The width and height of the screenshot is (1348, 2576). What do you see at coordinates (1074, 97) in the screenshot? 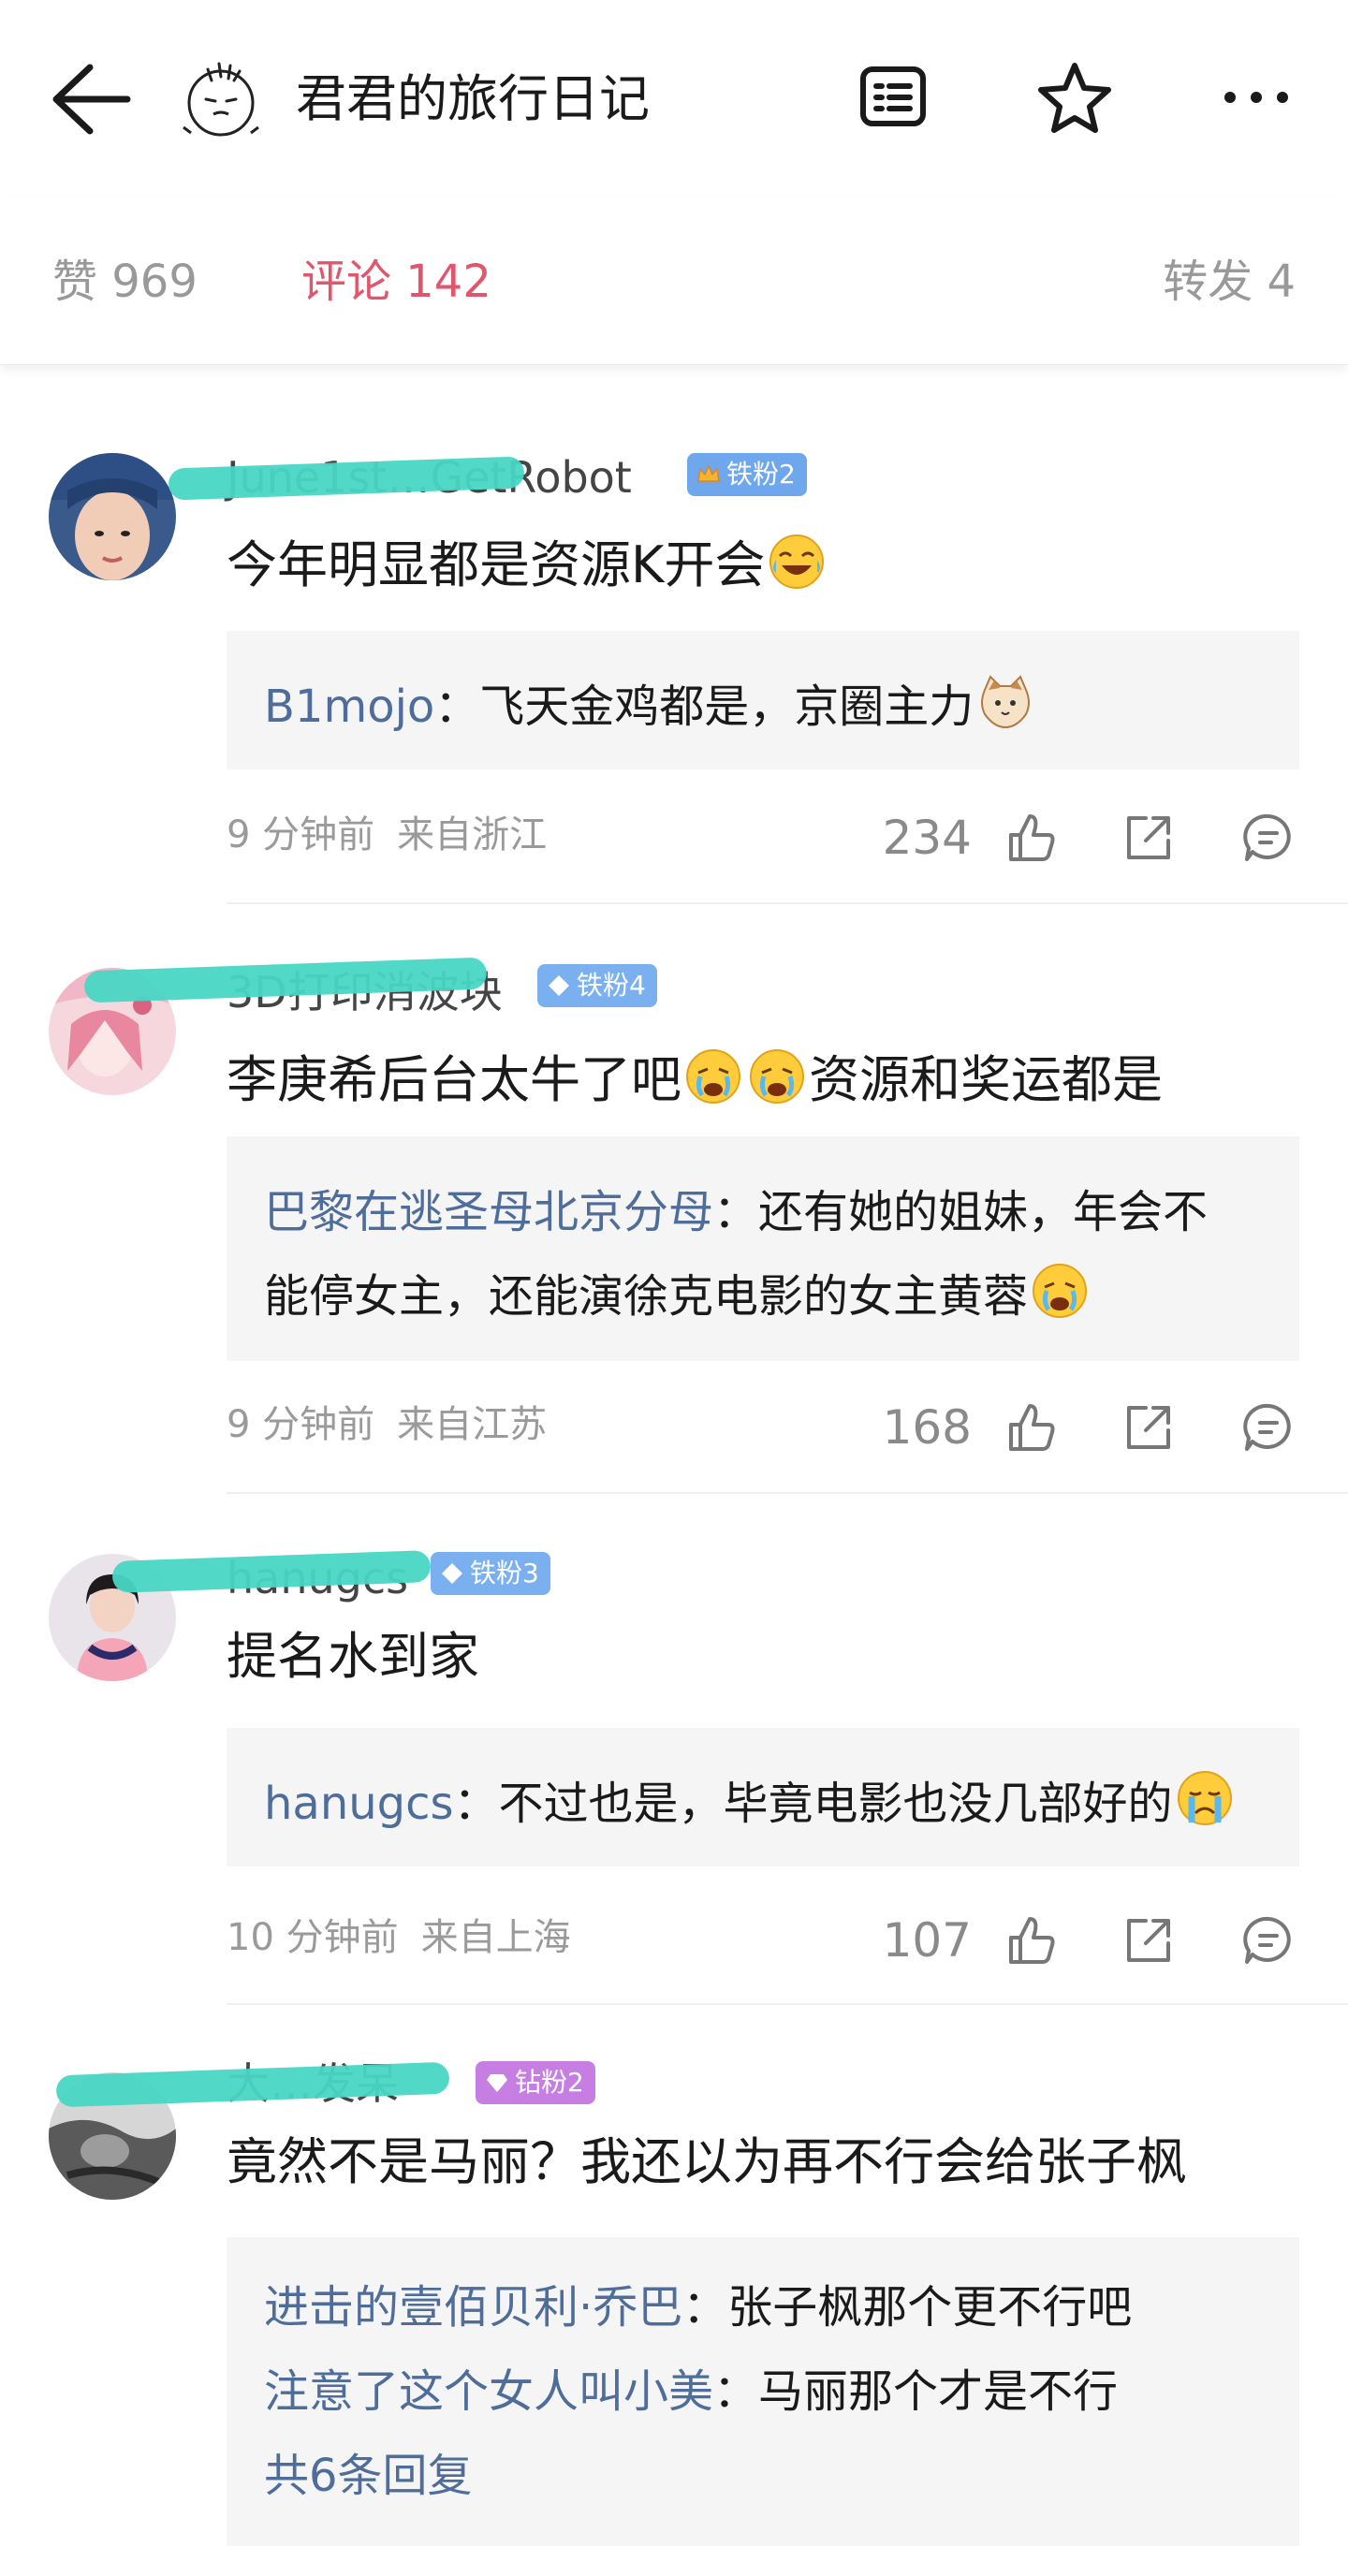
I see `star-icon` at bounding box center [1074, 97].